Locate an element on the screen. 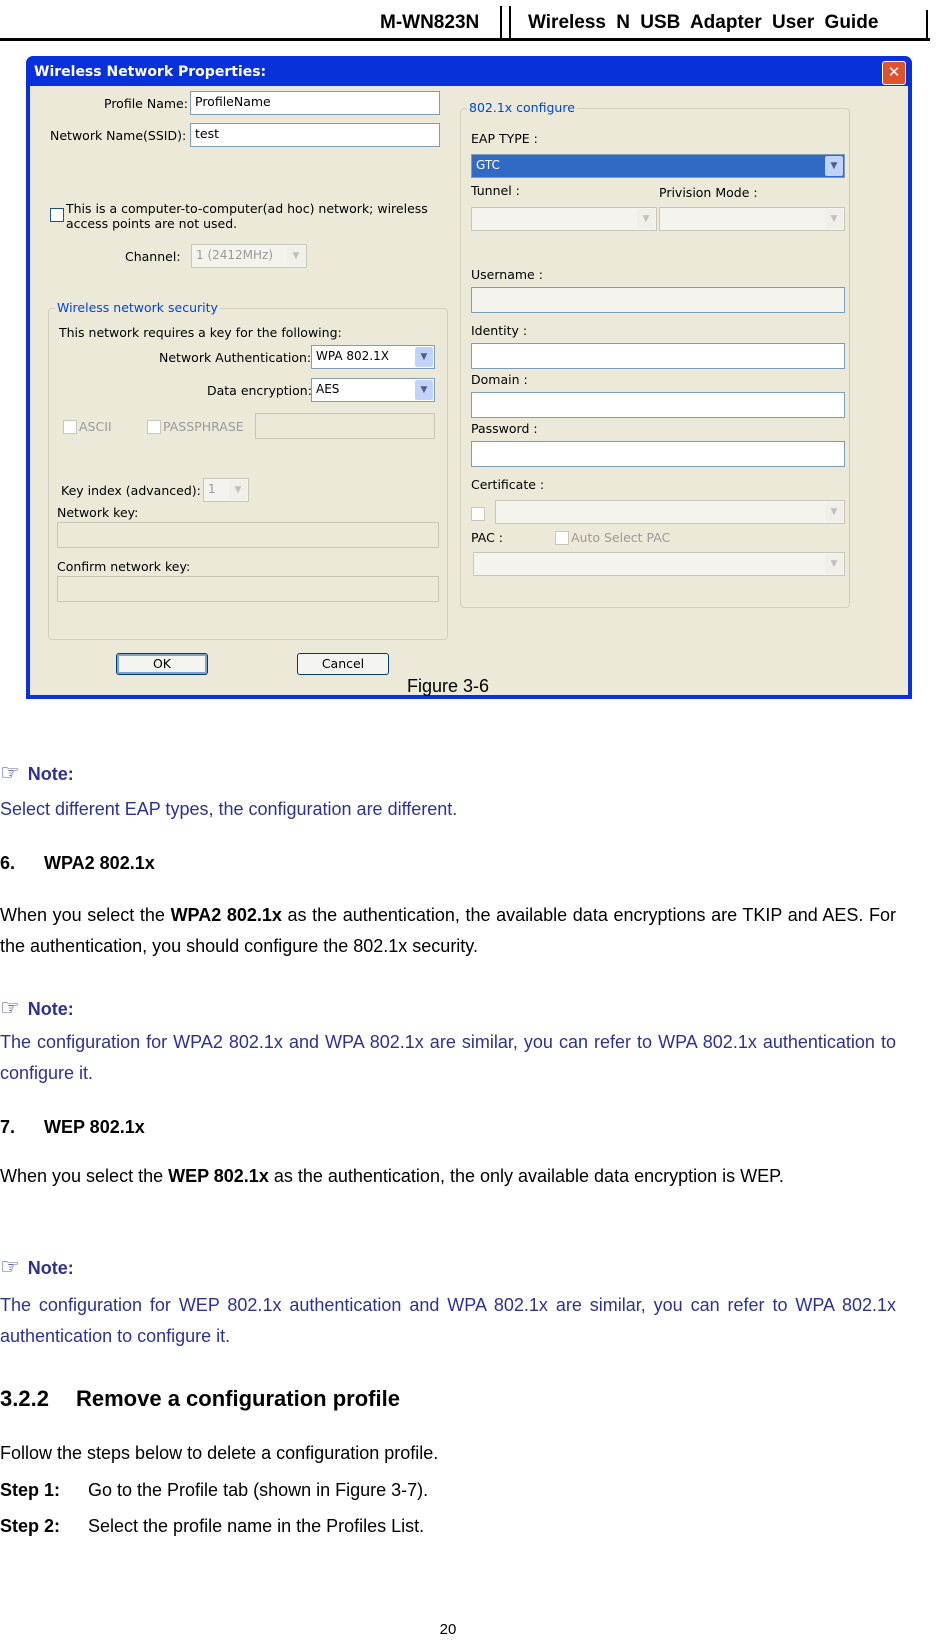  certificate-label: Certificate : is located at coordinates (508, 484).